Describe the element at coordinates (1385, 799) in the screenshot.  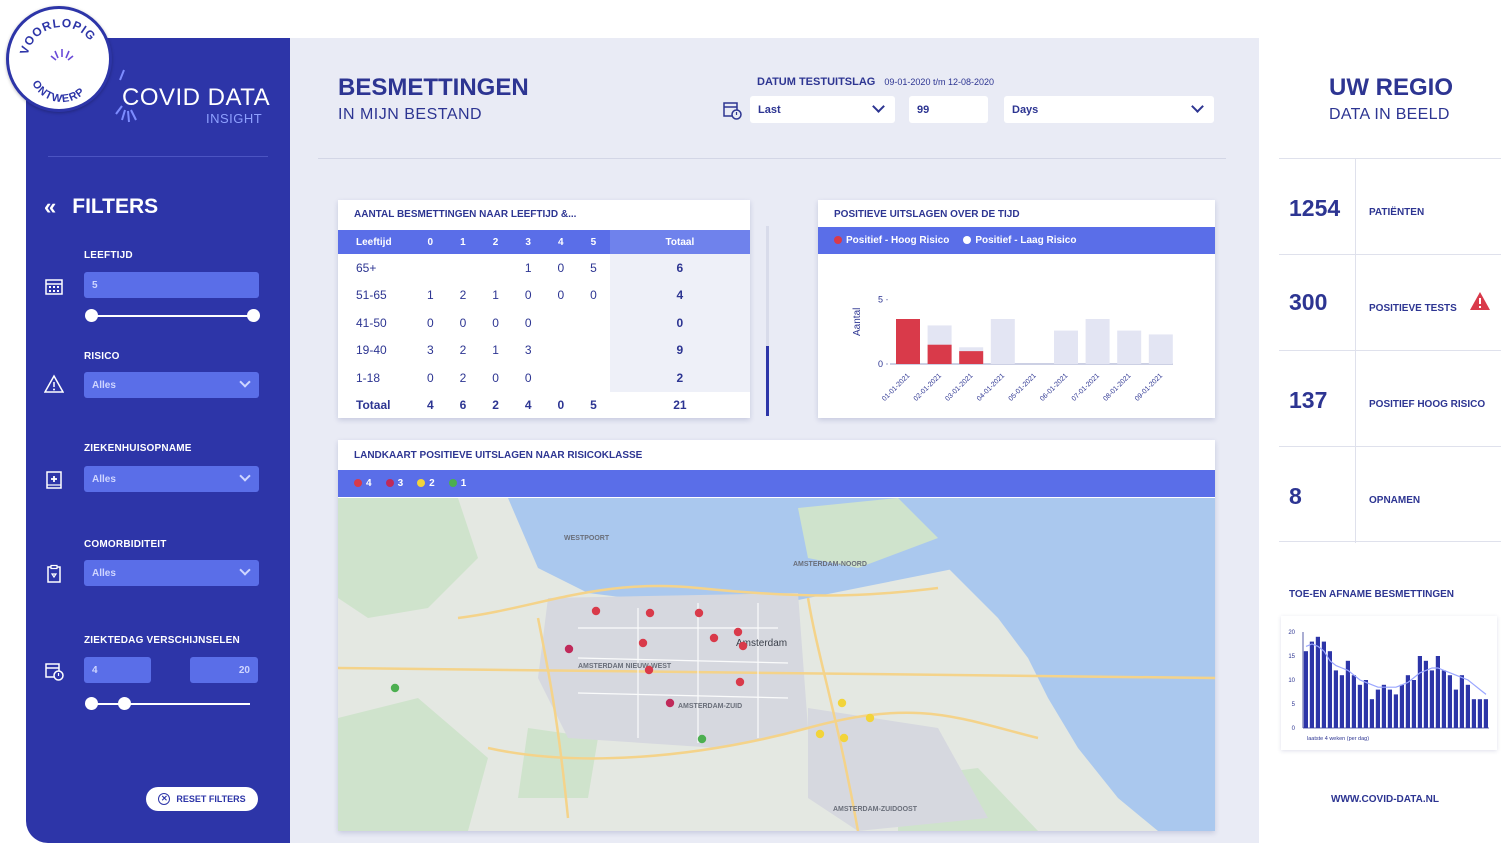
I see `website-link: WWW.COVID-DATA.NL` at that location.